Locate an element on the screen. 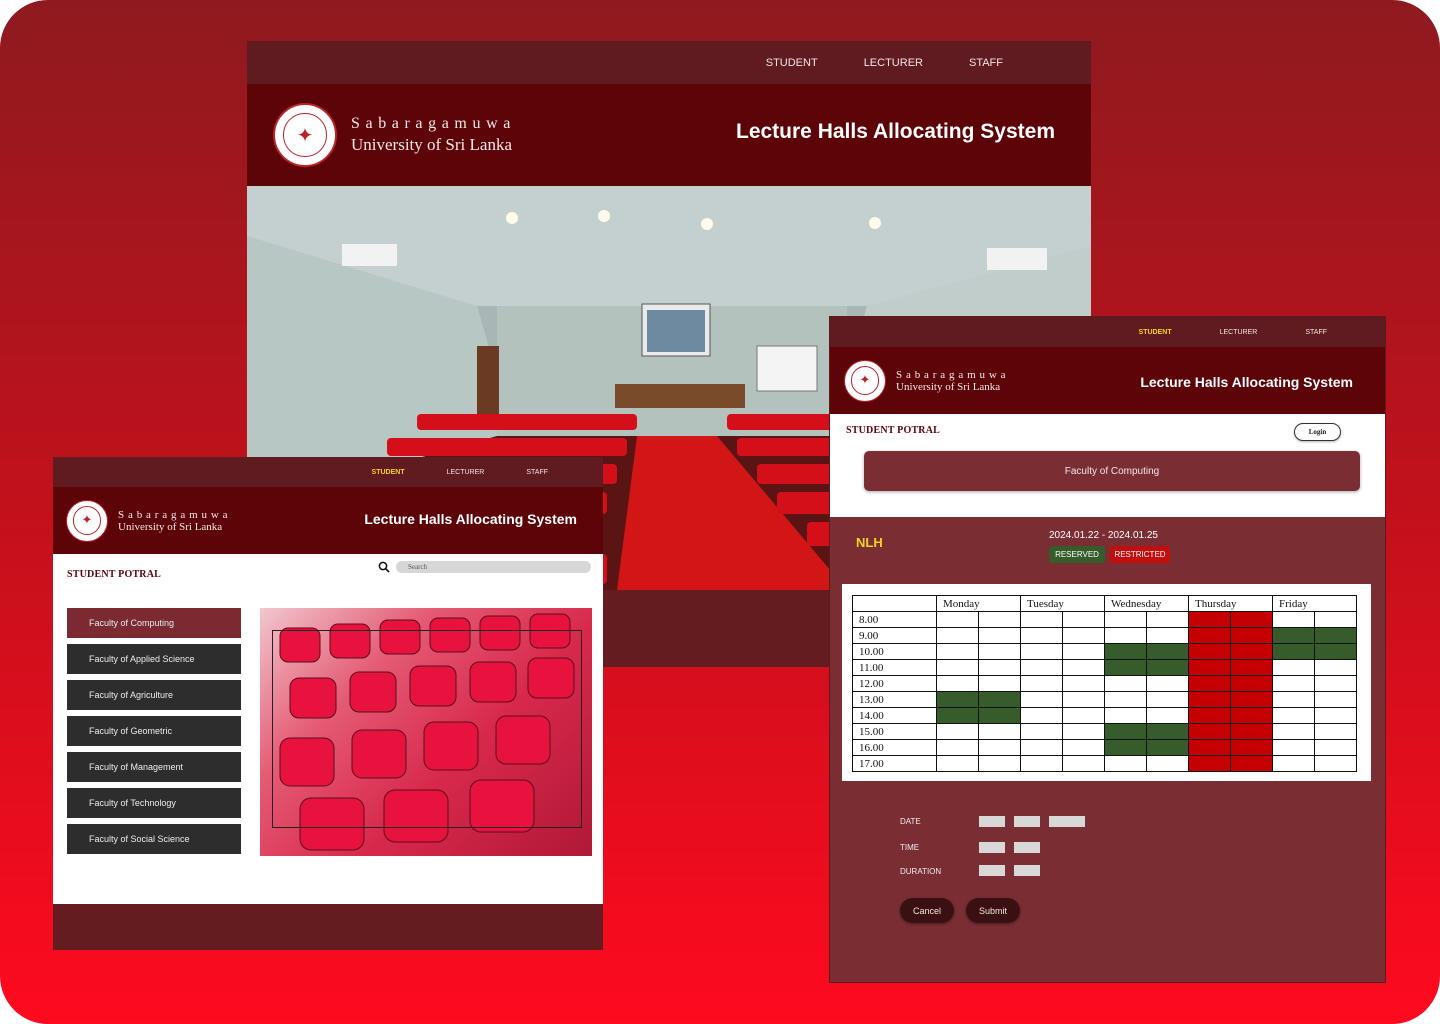 Image resolution: width=1440 pixels, height=1024 pixels. faculty-item-technology: Faculty of Technology is located at coordinates (154, 803).